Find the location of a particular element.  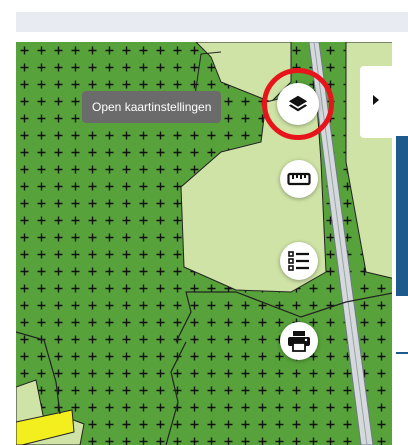

ruler-icon is located at coordinates (299, 179).